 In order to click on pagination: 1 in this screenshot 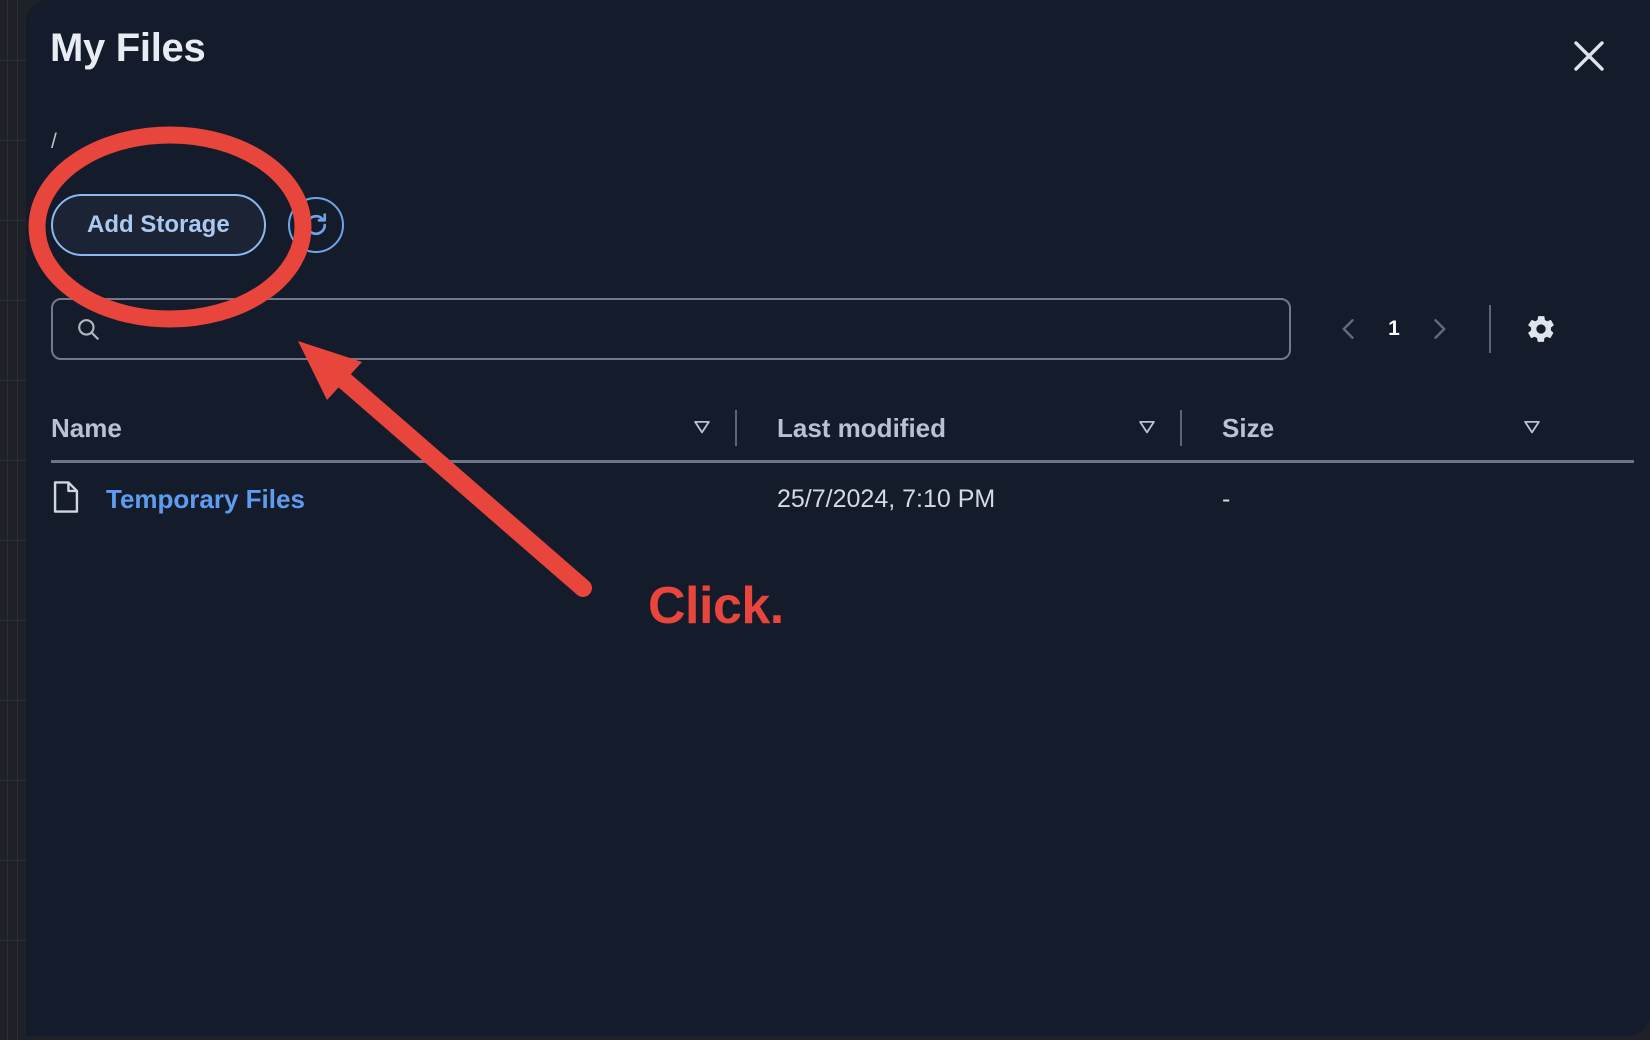, I will do `click(1444, 329)`.